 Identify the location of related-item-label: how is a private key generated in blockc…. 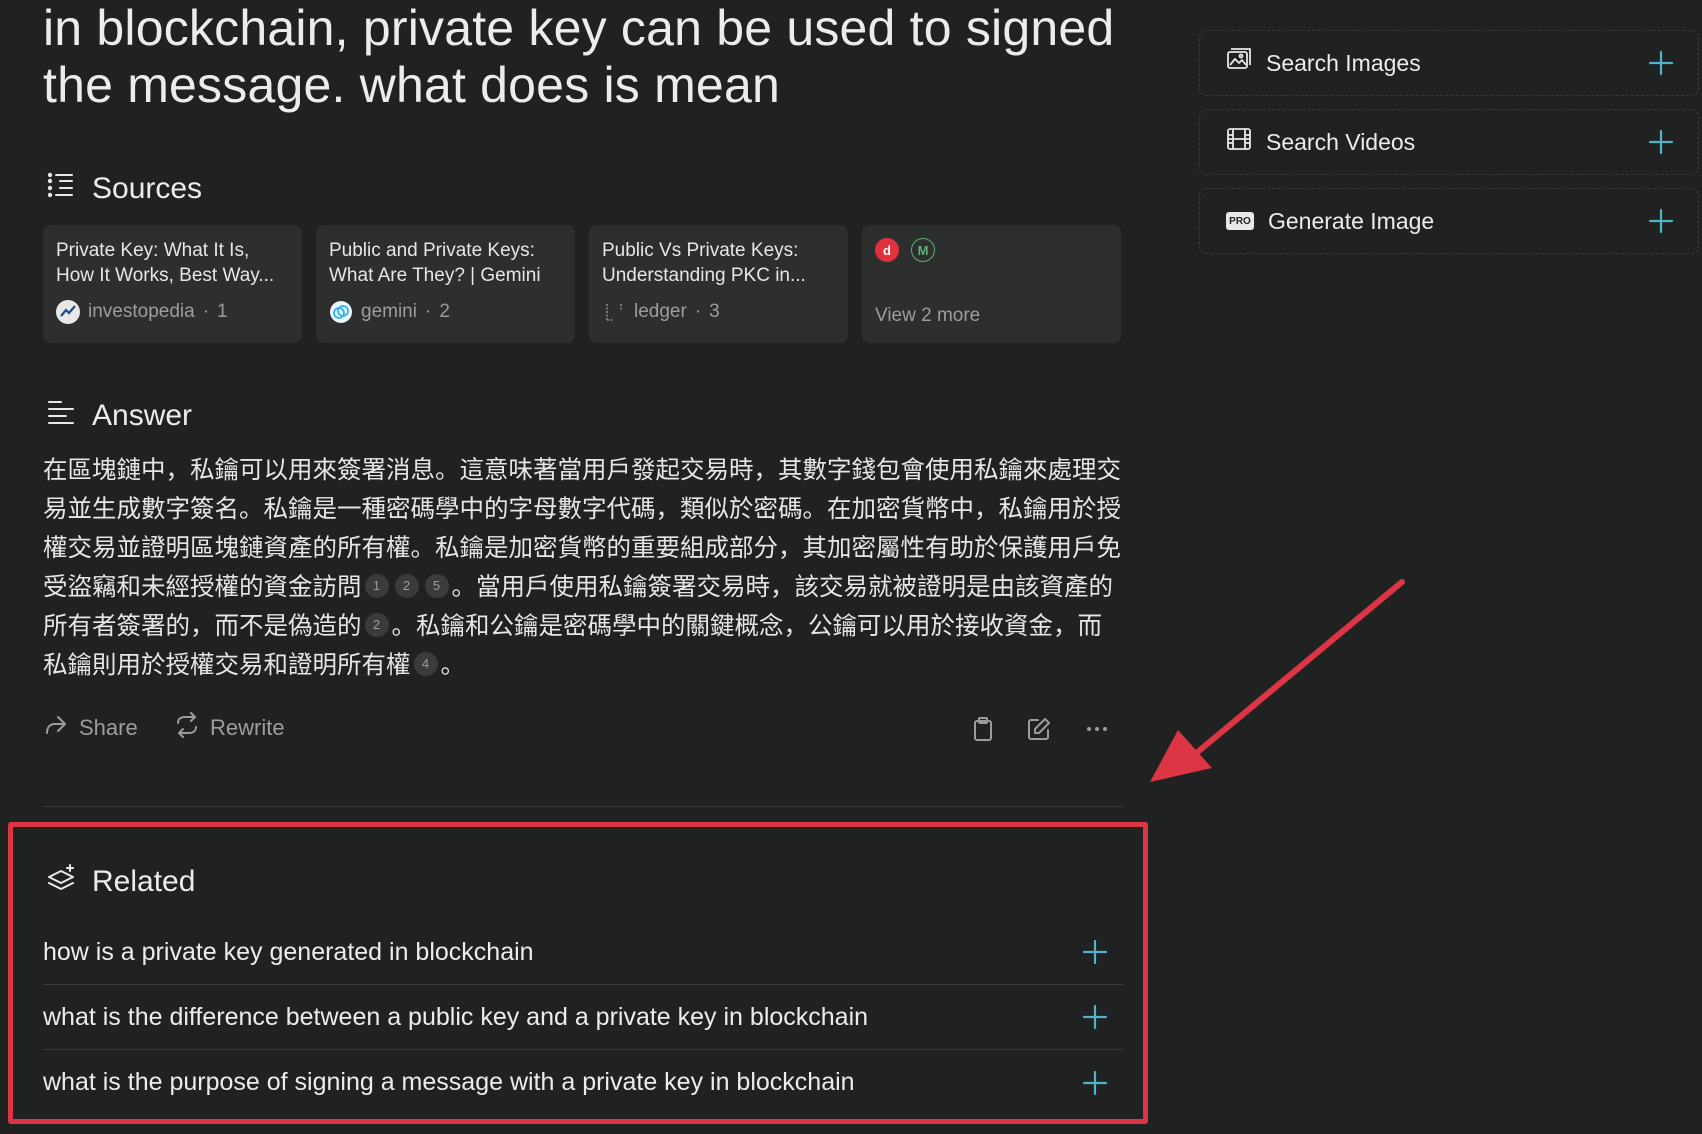
(288, 951).